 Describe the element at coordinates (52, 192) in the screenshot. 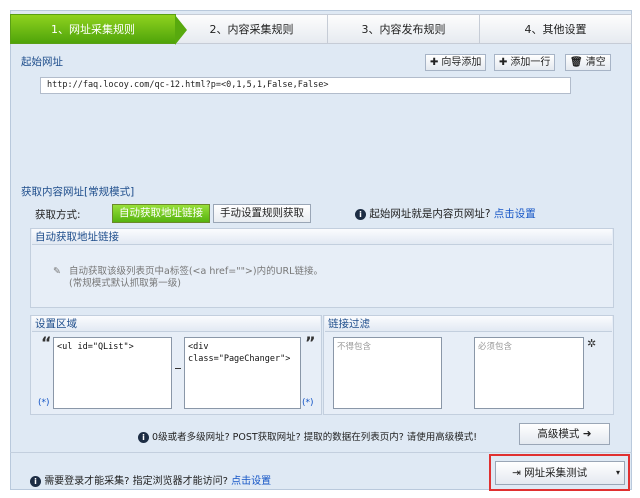

I see `section-title: 获取内容网址` at that location.